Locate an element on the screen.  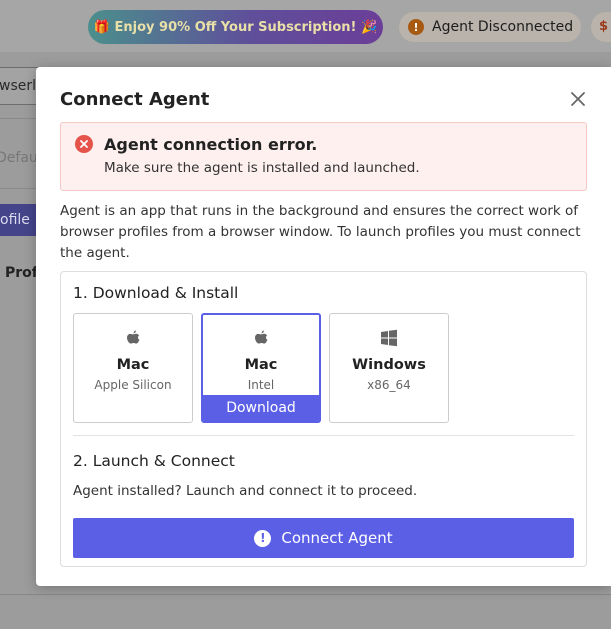
create-profile-button: ofile is located at coordinates (20, 220).